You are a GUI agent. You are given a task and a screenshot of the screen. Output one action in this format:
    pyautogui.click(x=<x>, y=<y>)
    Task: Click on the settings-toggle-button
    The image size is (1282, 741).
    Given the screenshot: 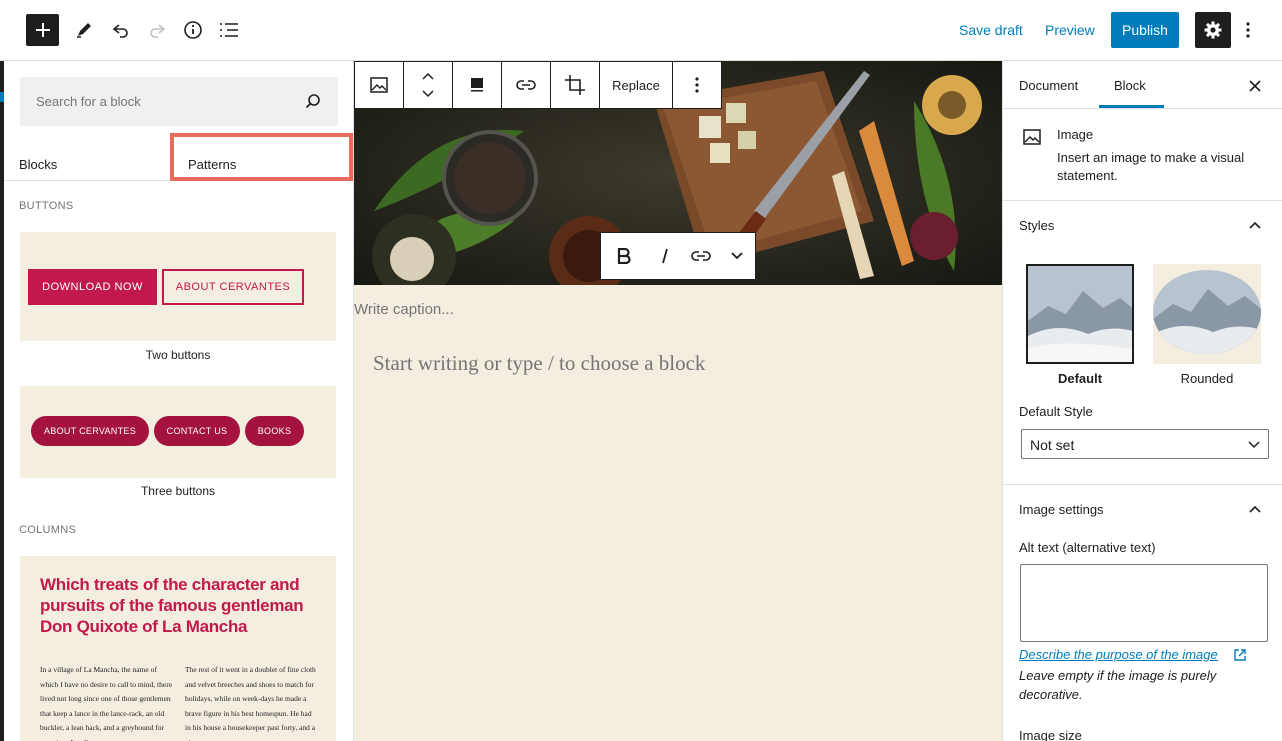 What is the action you would take?
    pyautogui.click(x=1213, y=30)
    